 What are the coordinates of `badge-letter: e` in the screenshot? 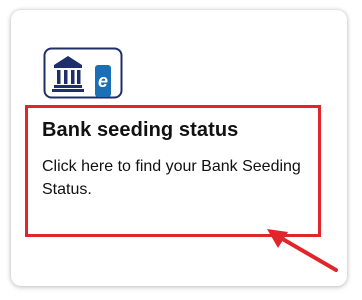 It's located at (103, 81).